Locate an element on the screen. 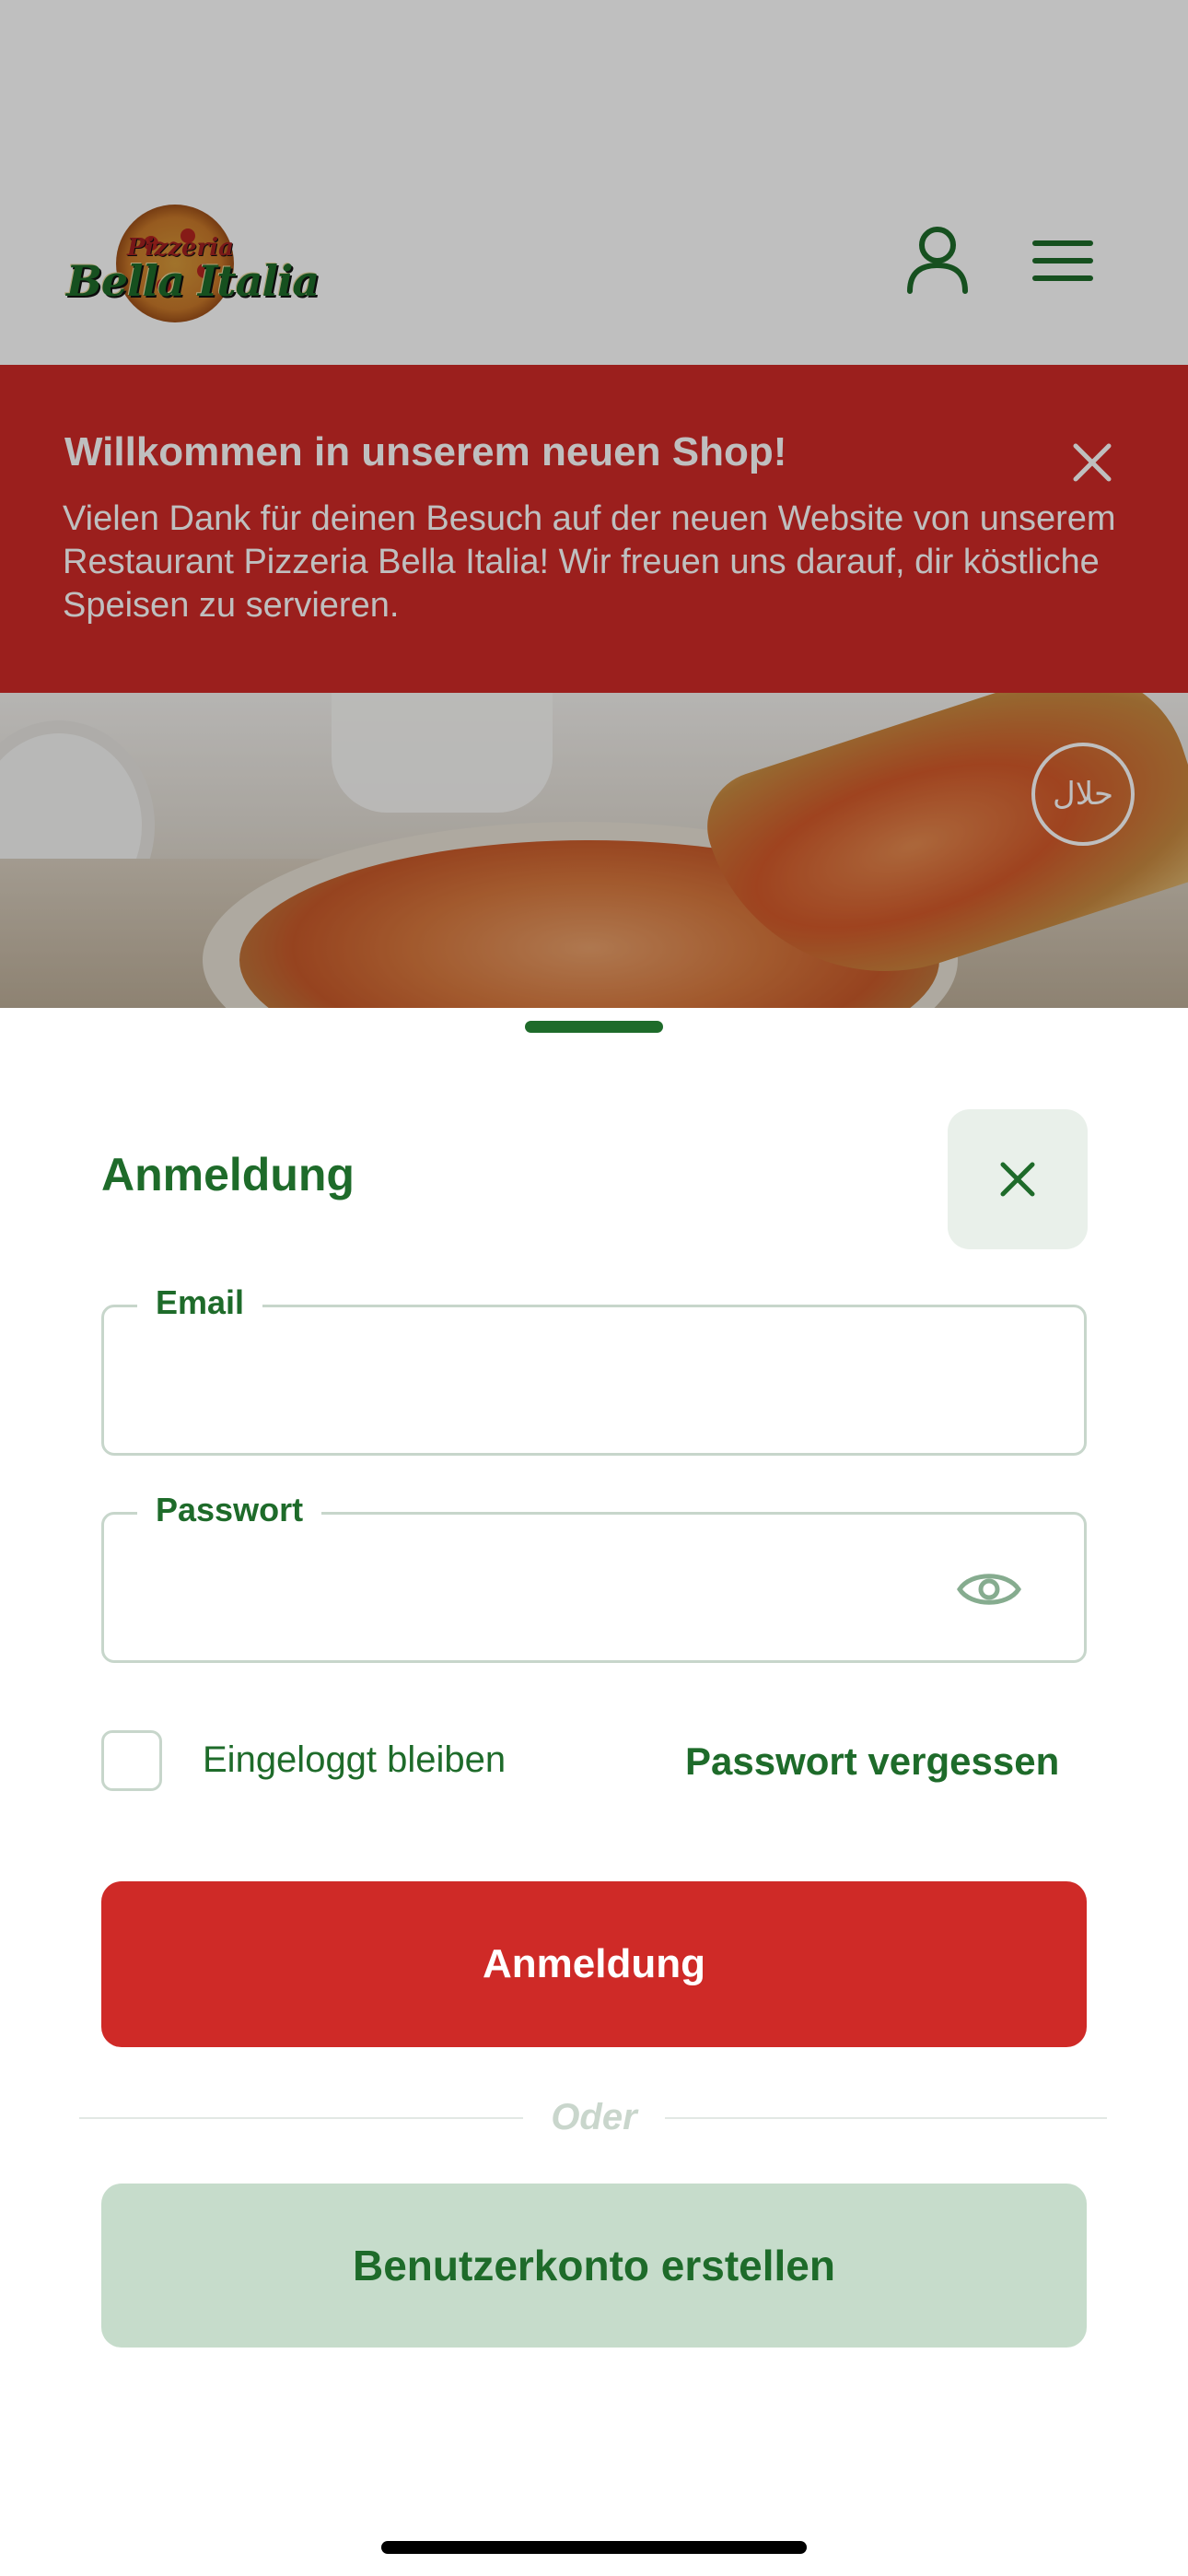  email-field: Email is located at coordinates (594, 1370).